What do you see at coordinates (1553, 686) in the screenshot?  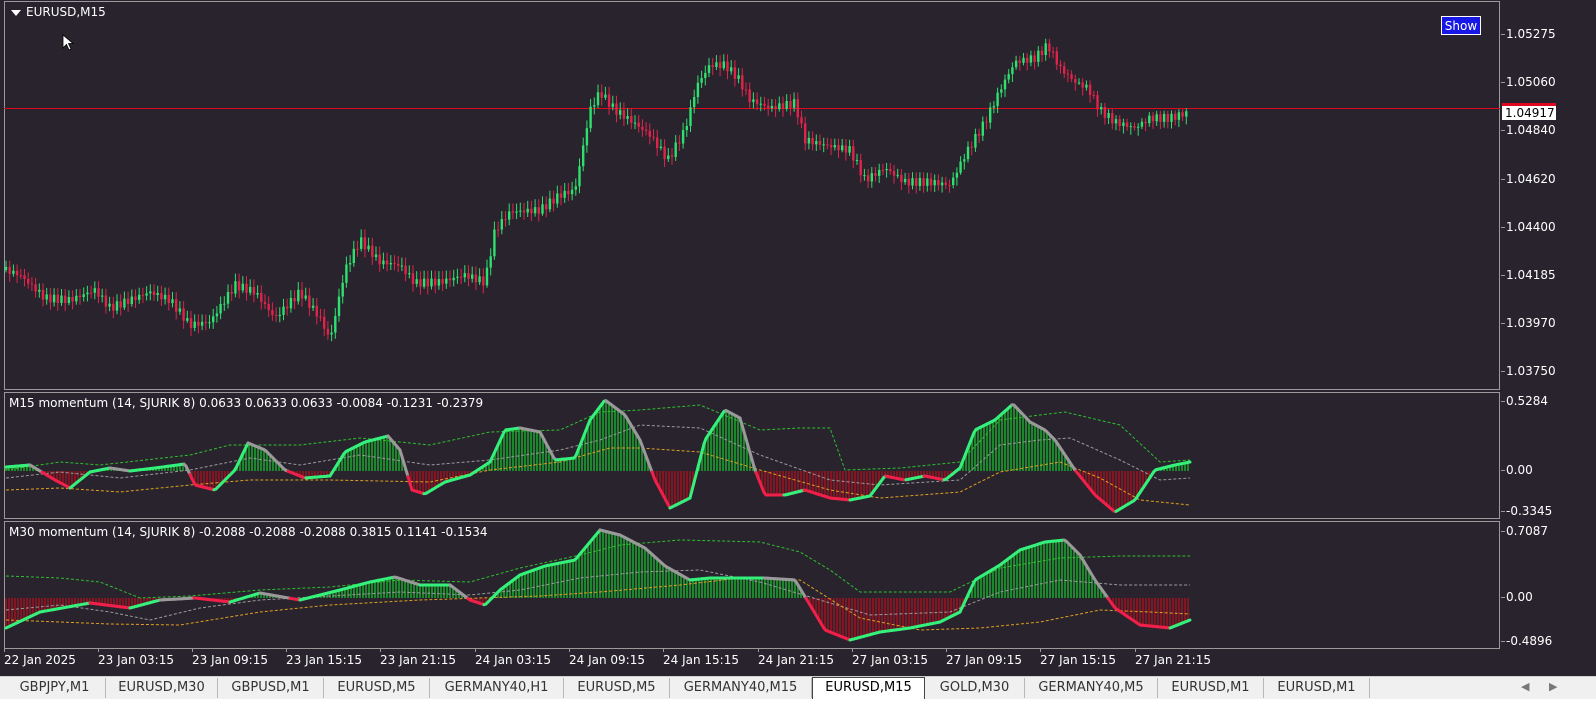 I see `tab-scroll-right-icon: ▶` at bounding box center [1553, 686].